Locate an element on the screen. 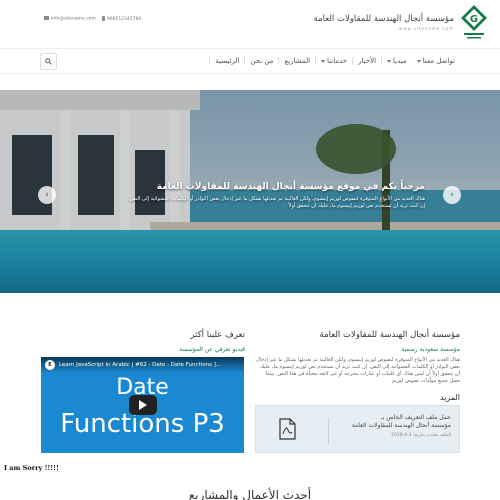  slider-next-button: › is located at coordinates (452, 195).